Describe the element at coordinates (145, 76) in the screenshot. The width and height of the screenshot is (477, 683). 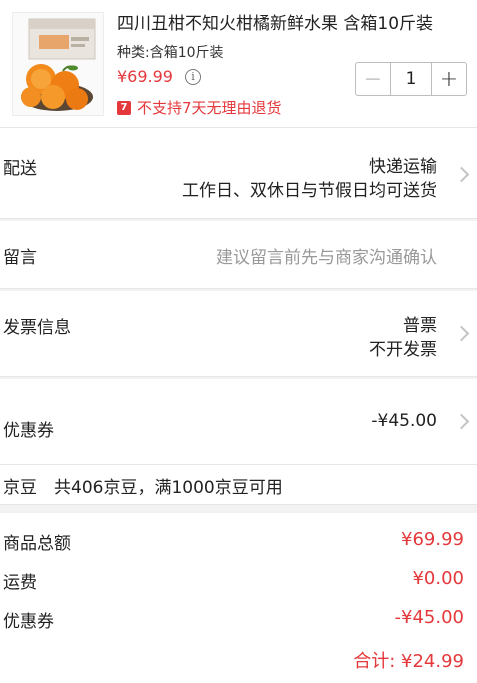
I see `product-price: ¥69.99` at that location.